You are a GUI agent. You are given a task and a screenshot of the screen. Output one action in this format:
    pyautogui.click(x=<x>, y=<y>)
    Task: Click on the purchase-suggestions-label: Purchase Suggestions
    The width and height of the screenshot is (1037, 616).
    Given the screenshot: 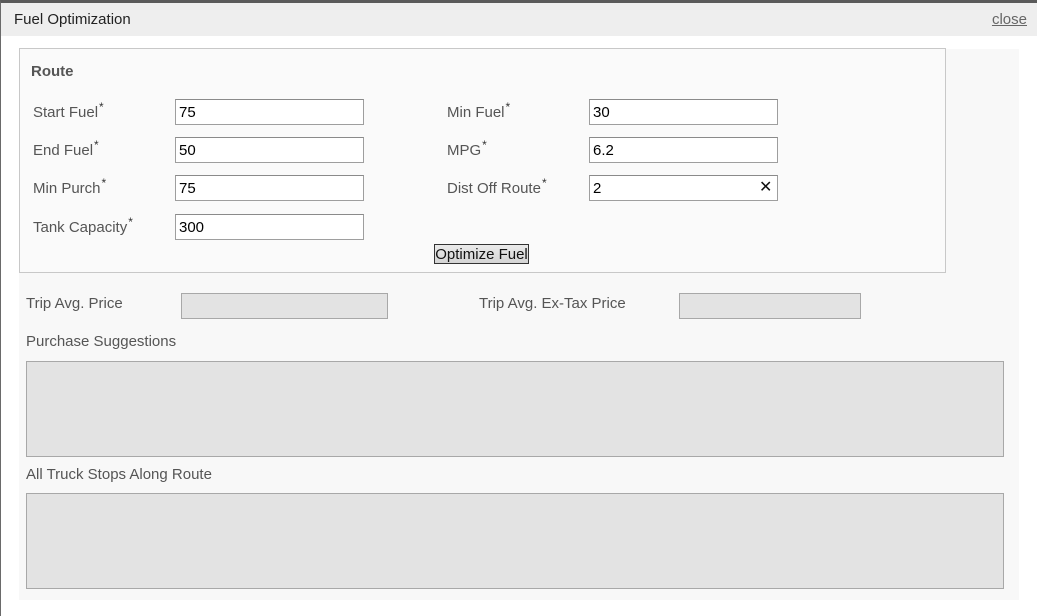 What is the action you would take?
    pyautogui.click(x=101, y=341)
    